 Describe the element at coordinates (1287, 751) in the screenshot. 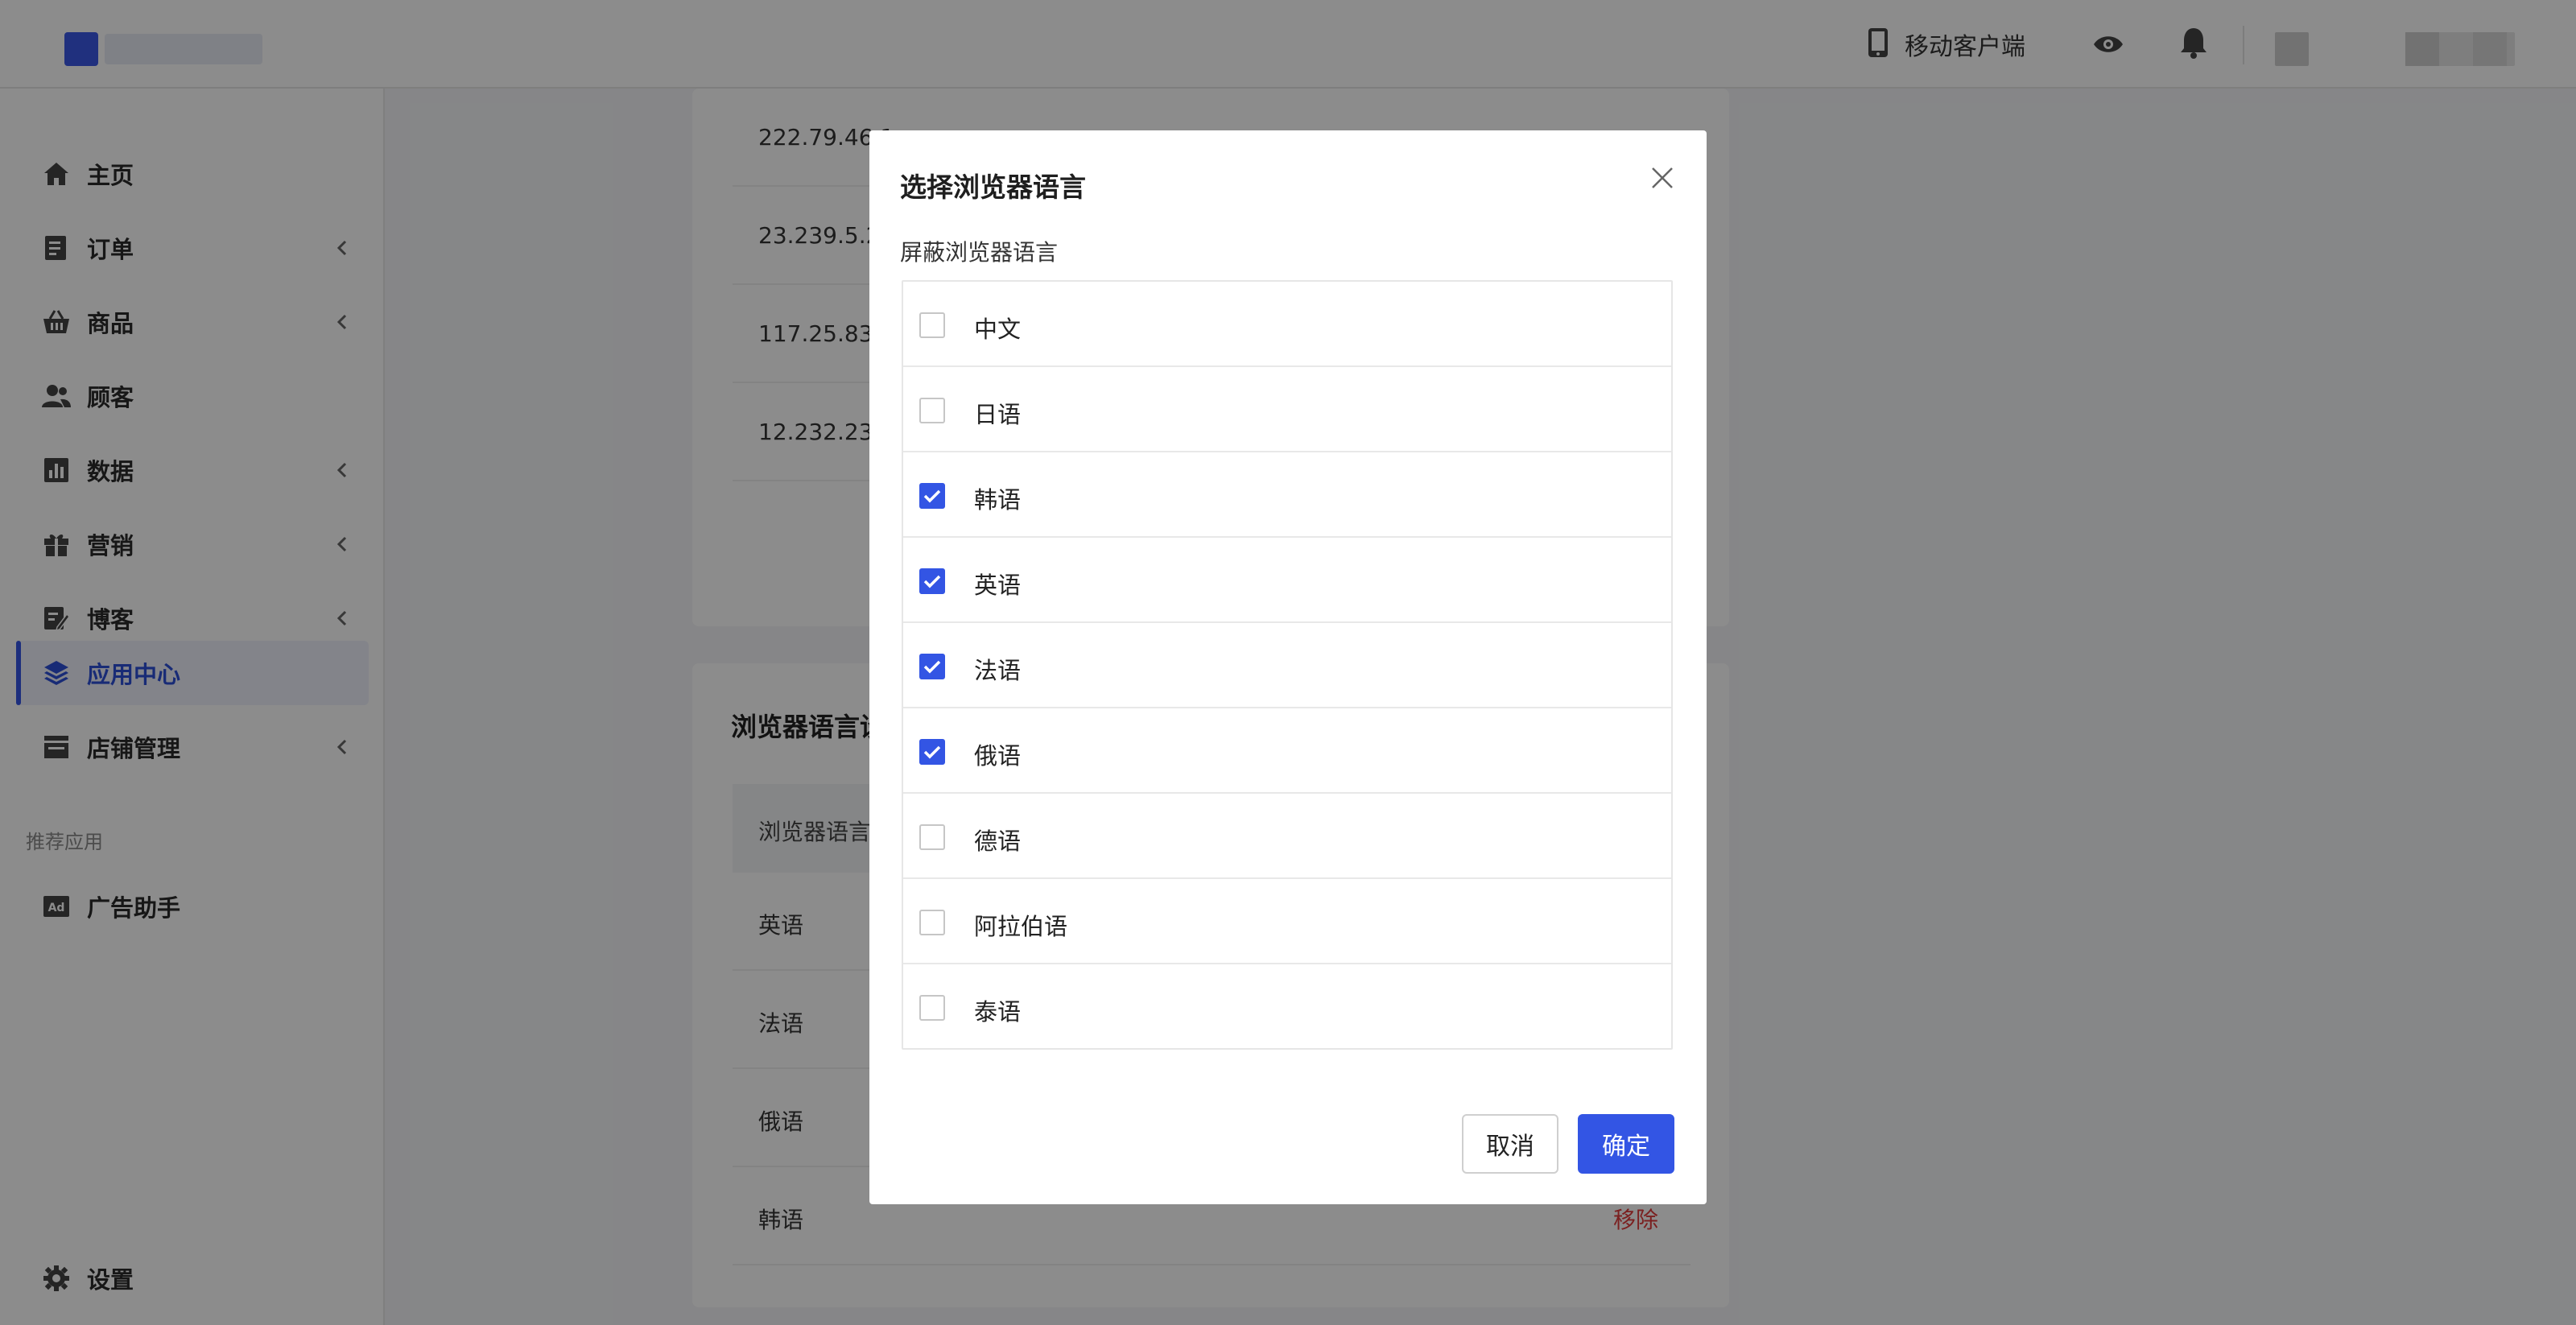

I see `language-option-russian: 俄语` at that location.